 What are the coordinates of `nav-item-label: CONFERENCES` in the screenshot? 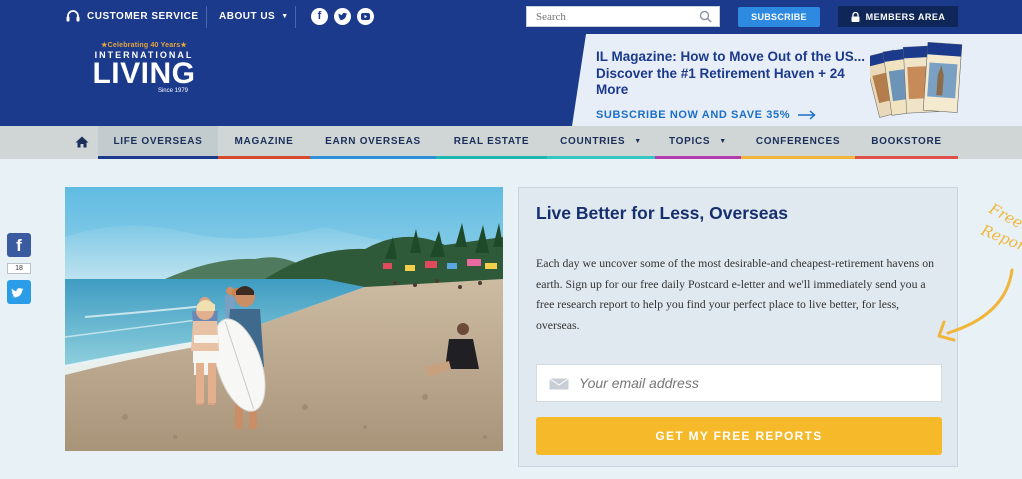 It's located at (798, 141).